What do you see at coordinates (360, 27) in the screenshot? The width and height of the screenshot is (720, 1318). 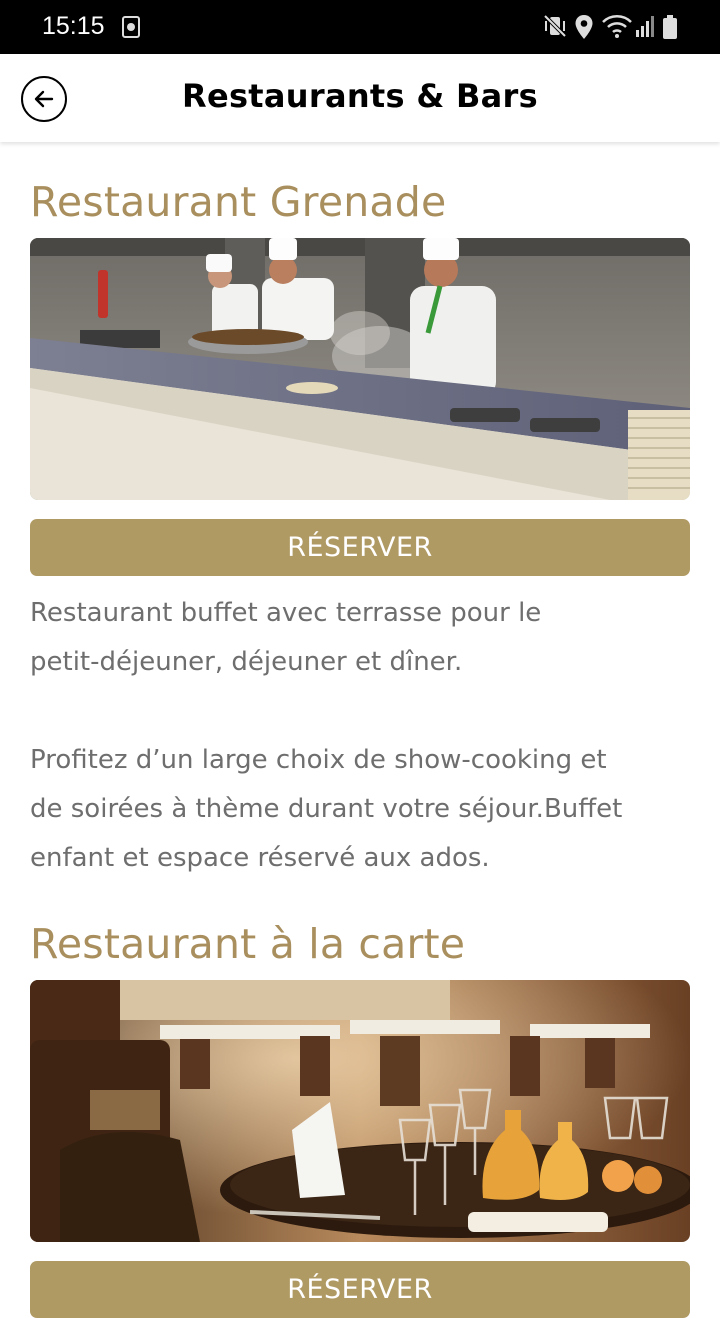 I see `status-bar: 15:15` at bounding box center [360, 27].